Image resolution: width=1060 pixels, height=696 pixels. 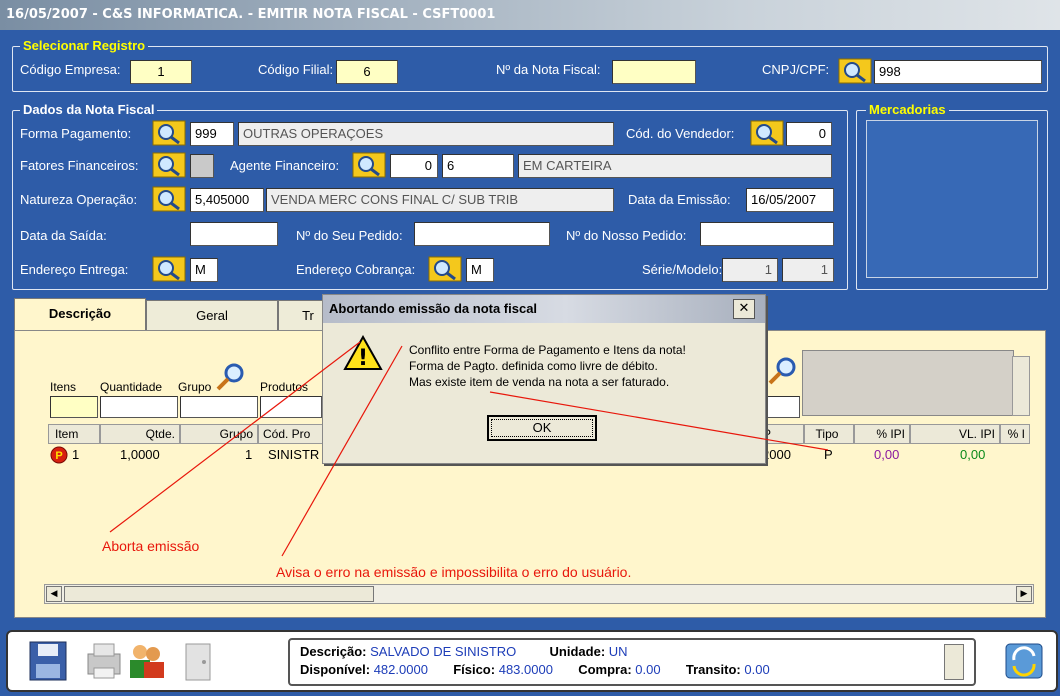 I want to click on data-saida-field, so click(x=234, y=234).